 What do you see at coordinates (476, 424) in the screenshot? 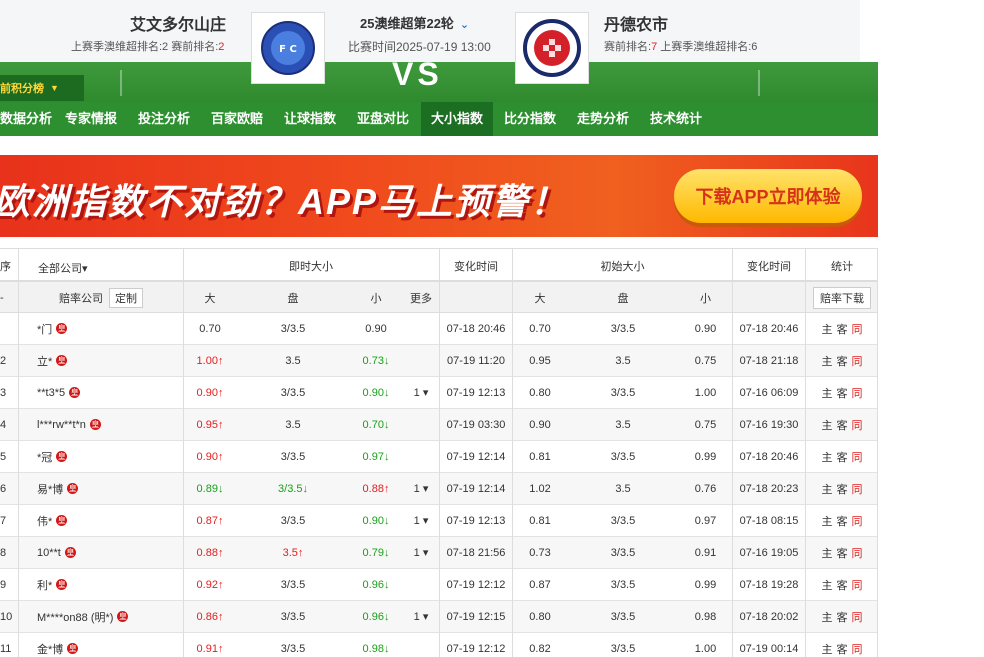
I see `change-time-text: 07-19 03:30` at bounding box center [476, 424].